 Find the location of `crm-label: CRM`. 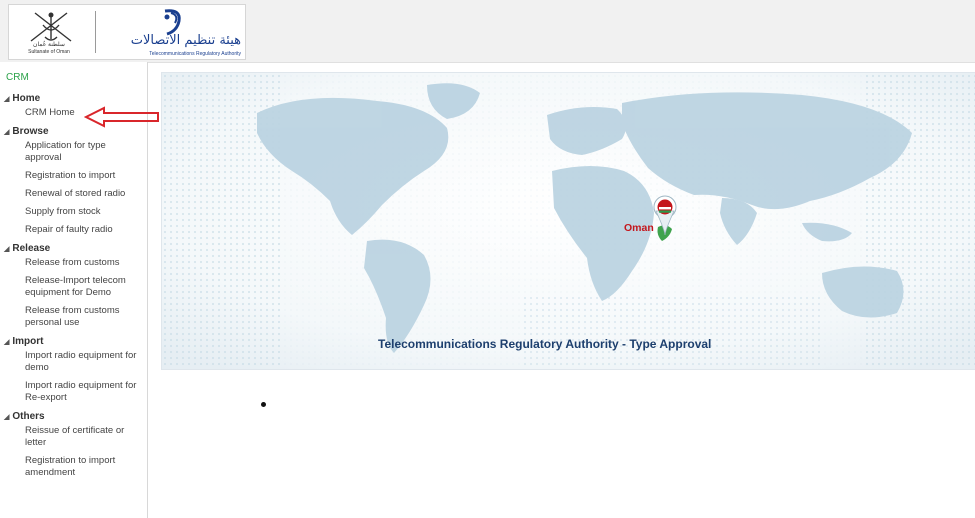

crm-label: CRM is located at coordinates (17, 77).